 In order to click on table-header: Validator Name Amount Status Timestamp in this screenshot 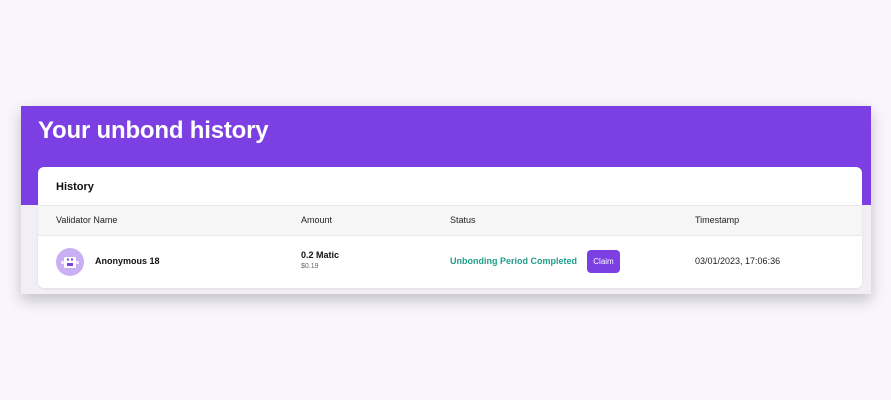, I will do `click(450, 220)`.